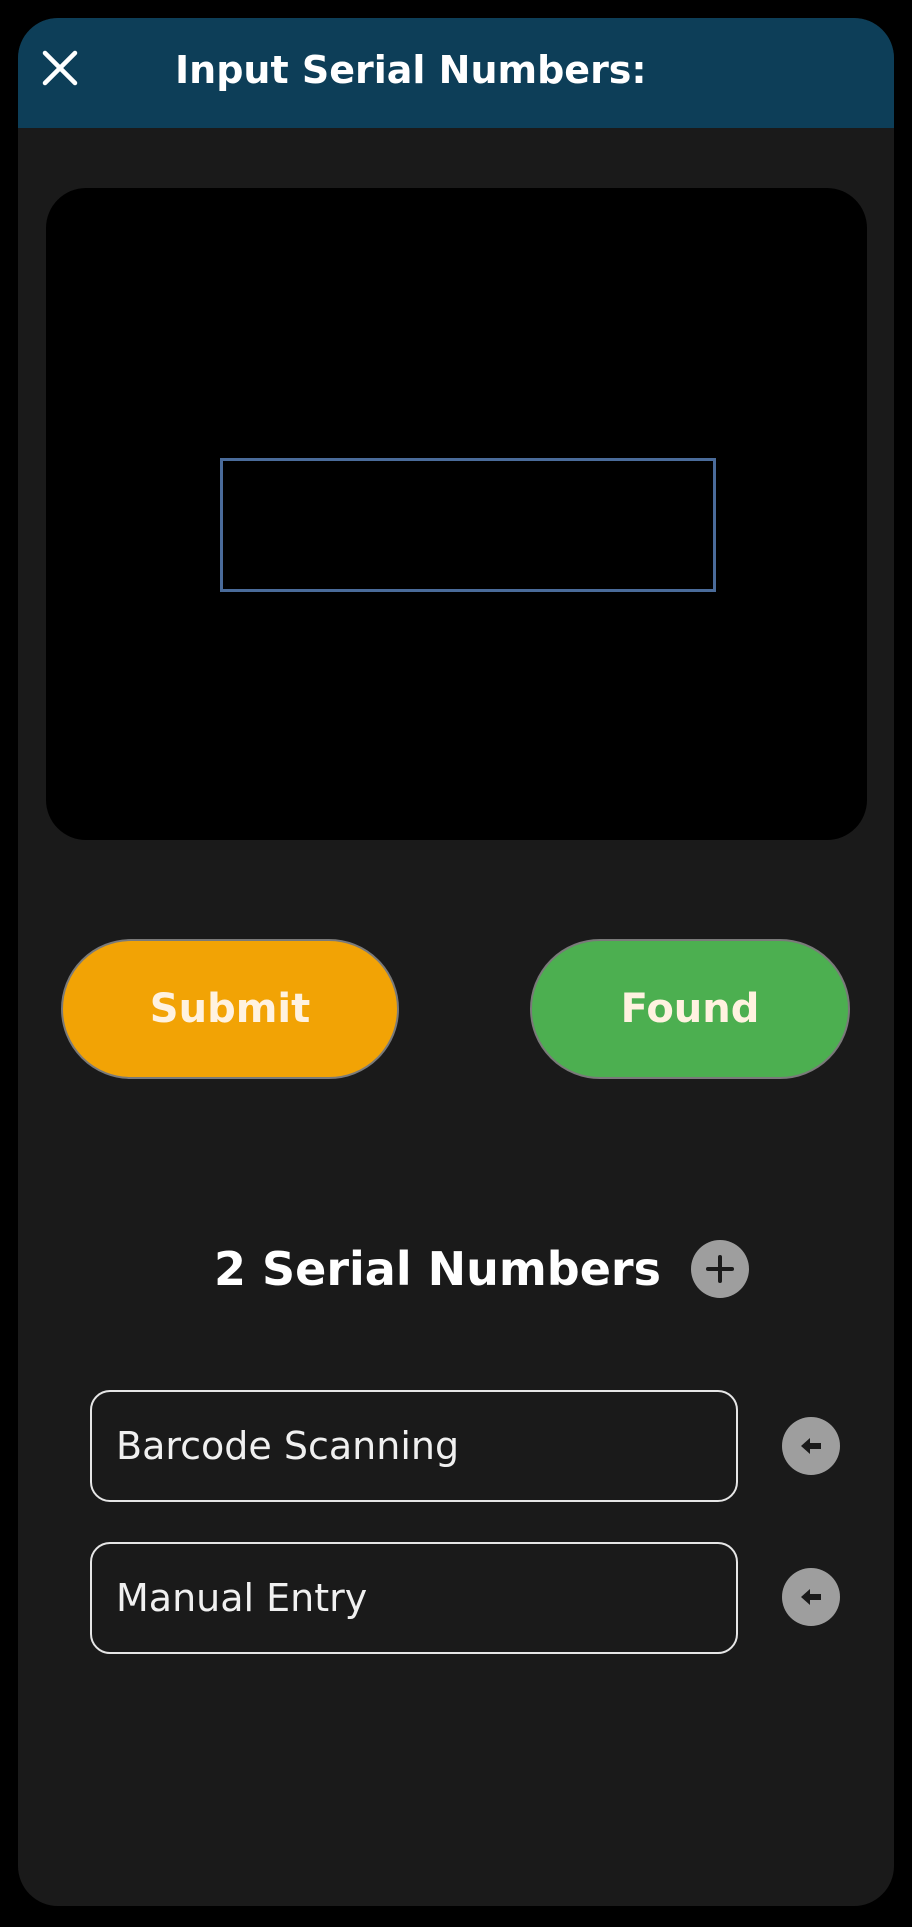  I want to click on serial-count-row: 2 Serial Numbers, so click(481, 1269).